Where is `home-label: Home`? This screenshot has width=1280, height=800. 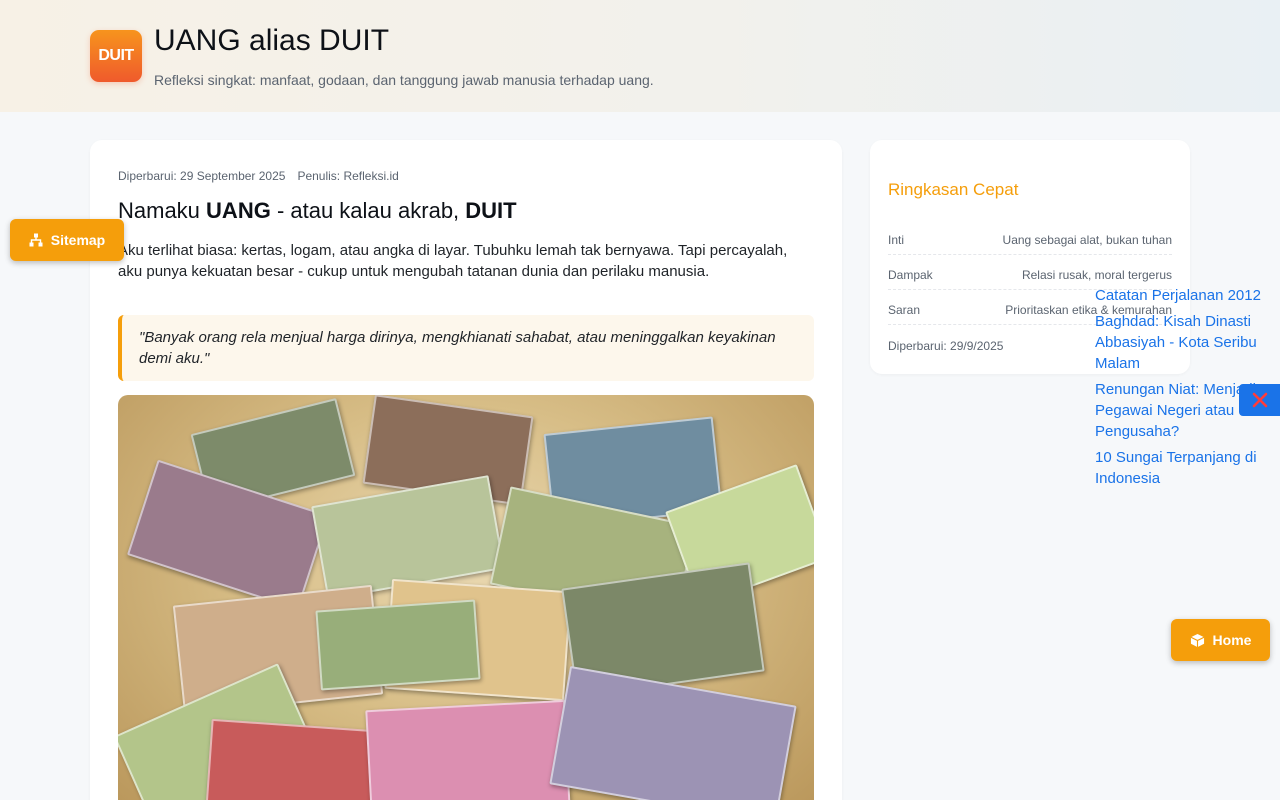
home-label: Home is located at coordinates (1232, 640).